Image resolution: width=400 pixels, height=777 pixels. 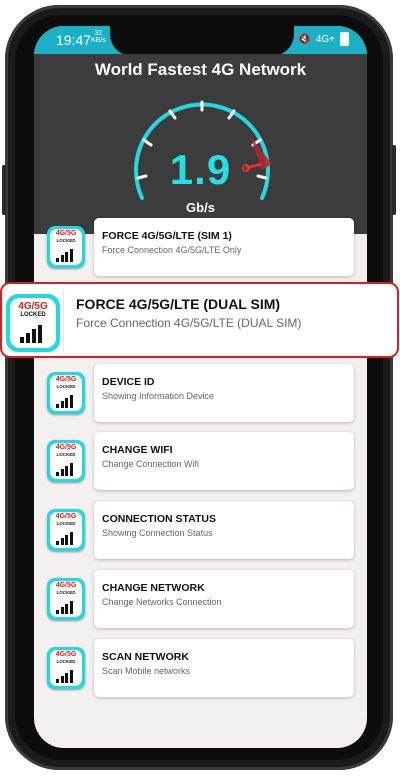 What do you see at coordinates (147, 142) in the screenshot?
I see `gauge-tick` at bounding box center [147, 142].